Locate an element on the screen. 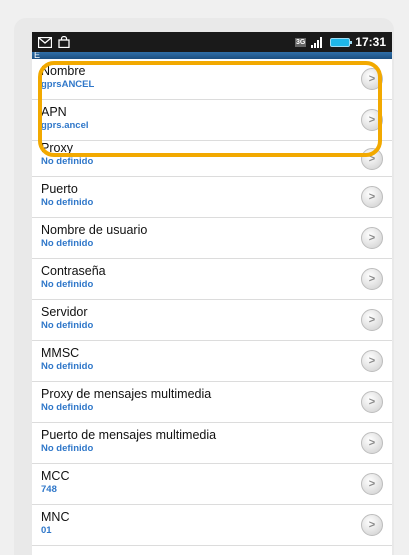  setting-label: Contraseña is located at coordinates (73, 271).